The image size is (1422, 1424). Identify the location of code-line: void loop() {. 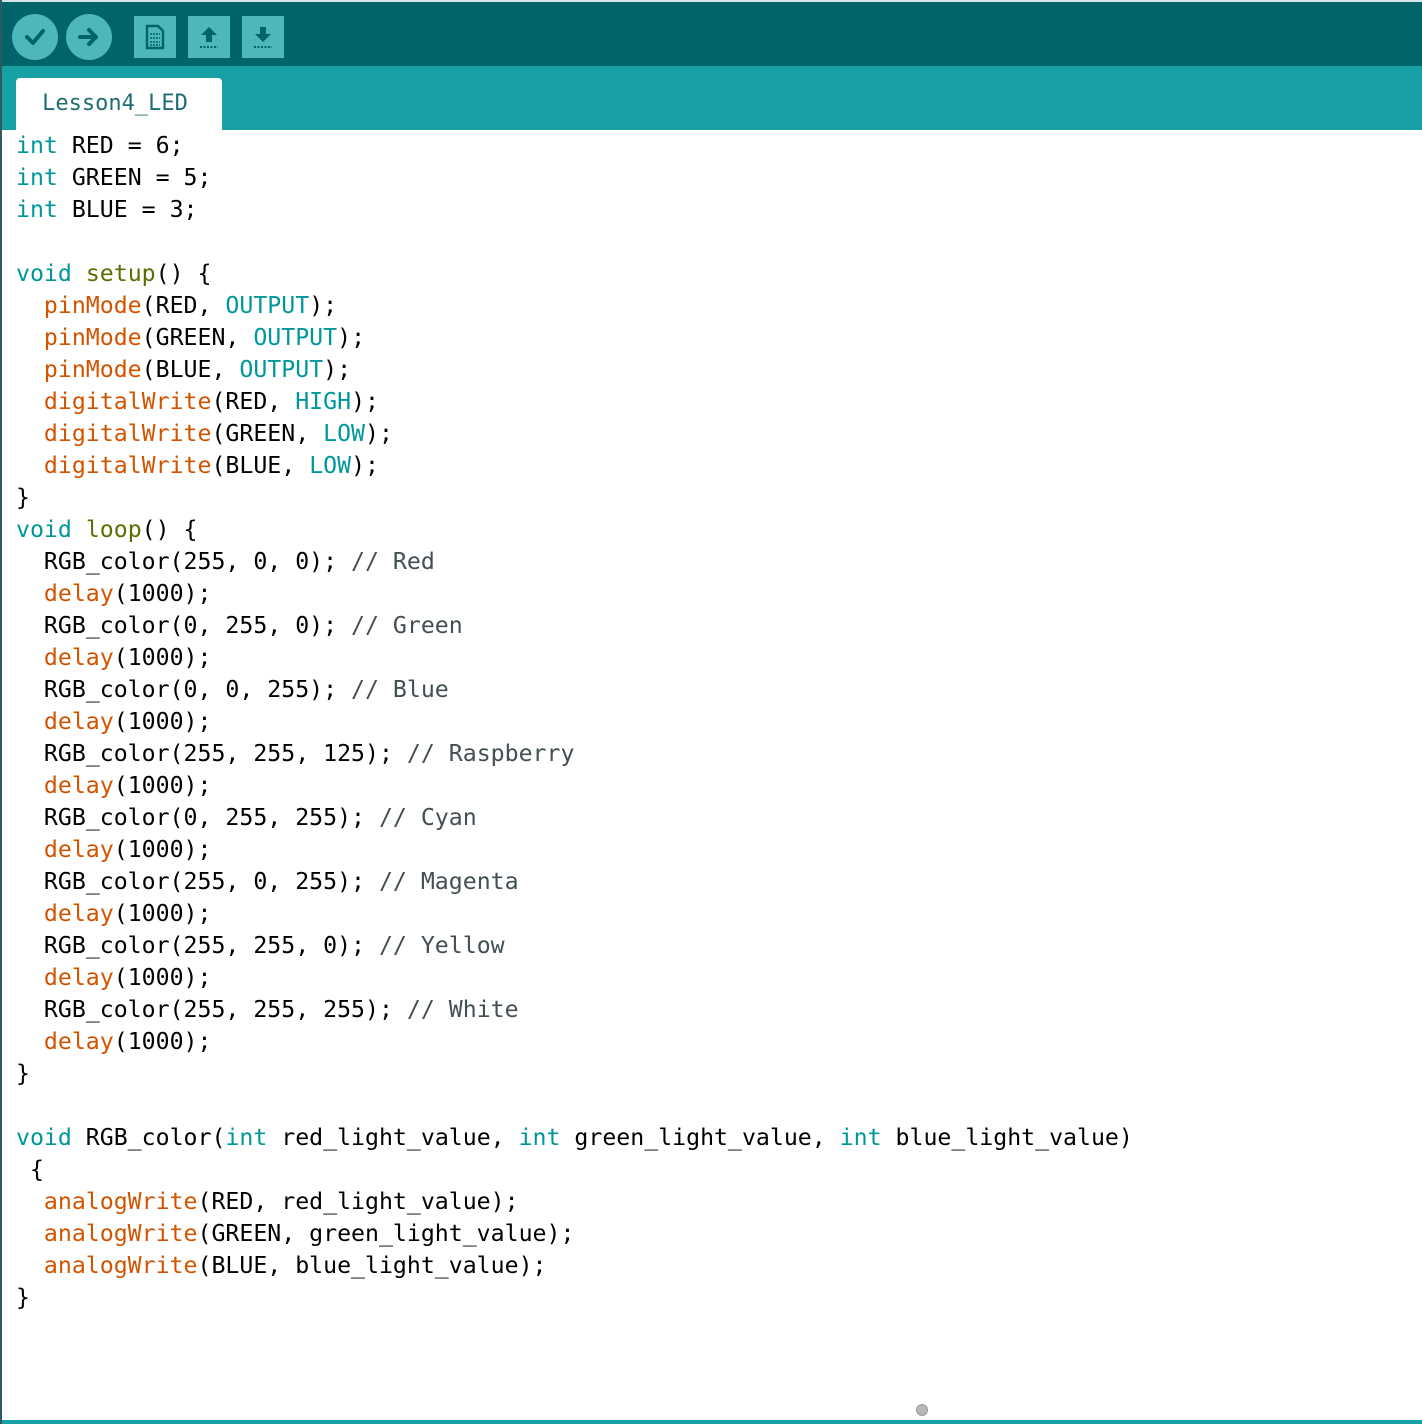
(574, 530).